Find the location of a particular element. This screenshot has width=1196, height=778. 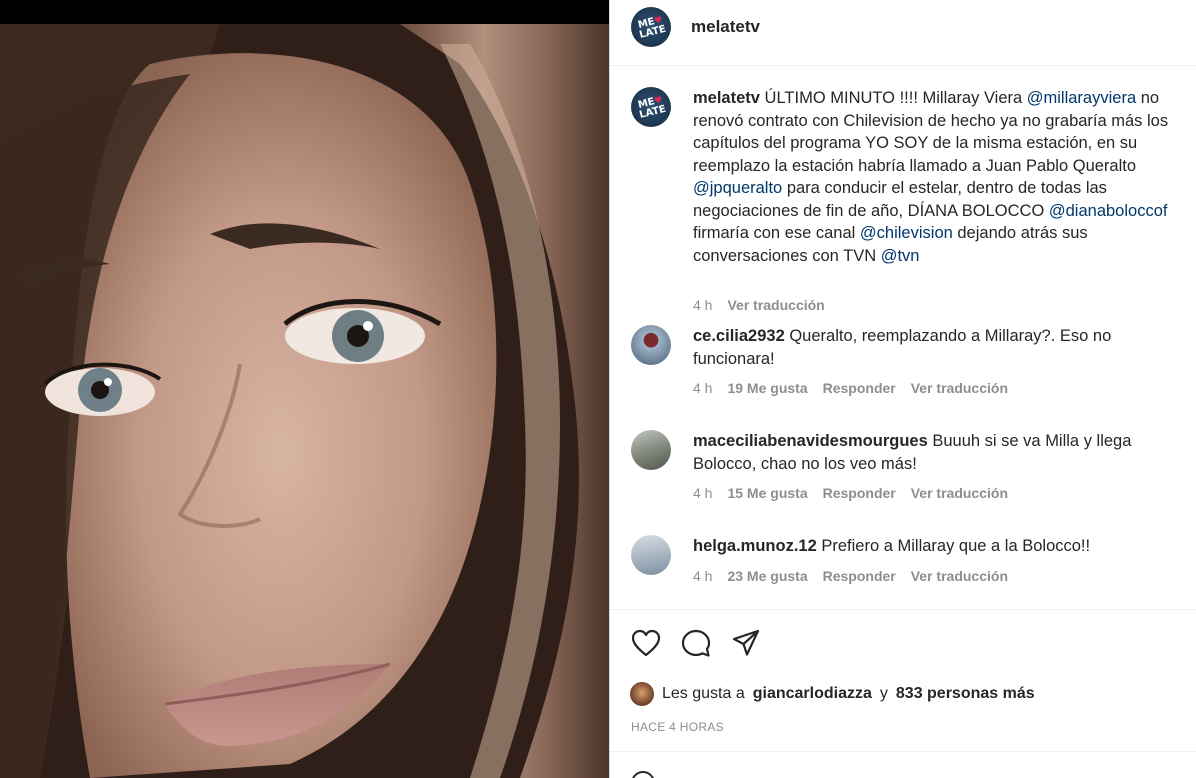

caption-translate-link: Ver traducción is located at coordinates (775, 305).